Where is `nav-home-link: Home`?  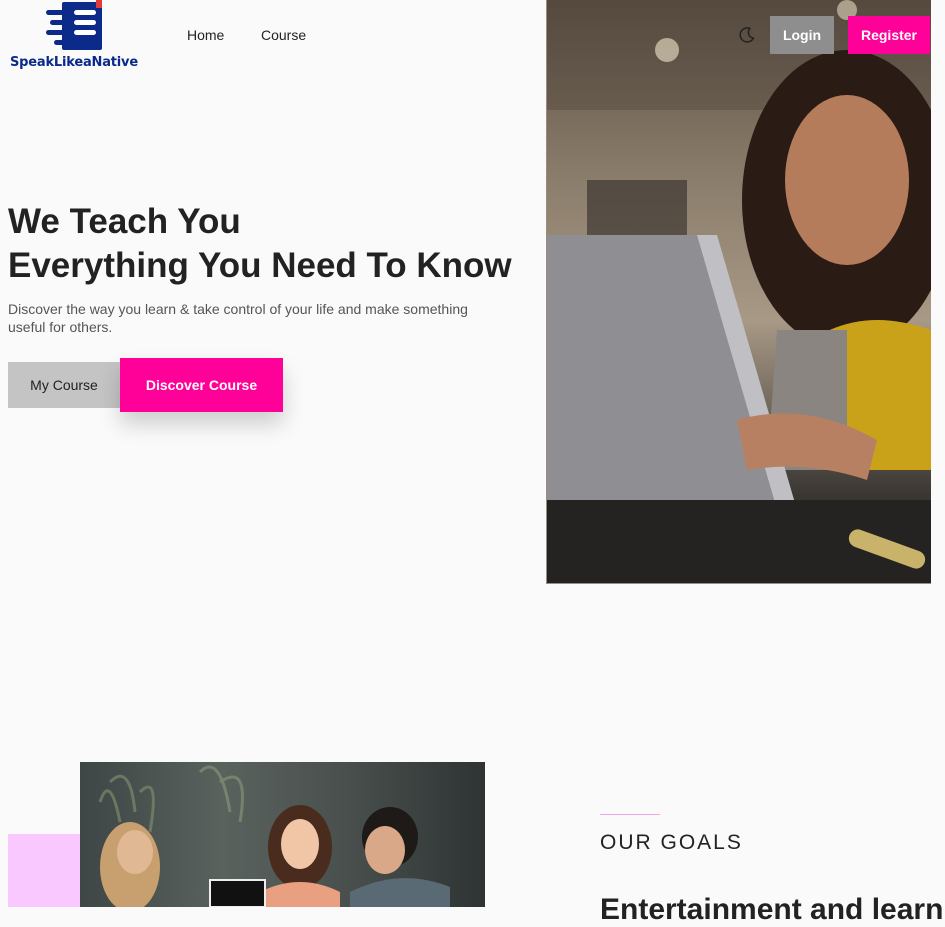 nav-home-link: Home is located at coordinates (205, 35).